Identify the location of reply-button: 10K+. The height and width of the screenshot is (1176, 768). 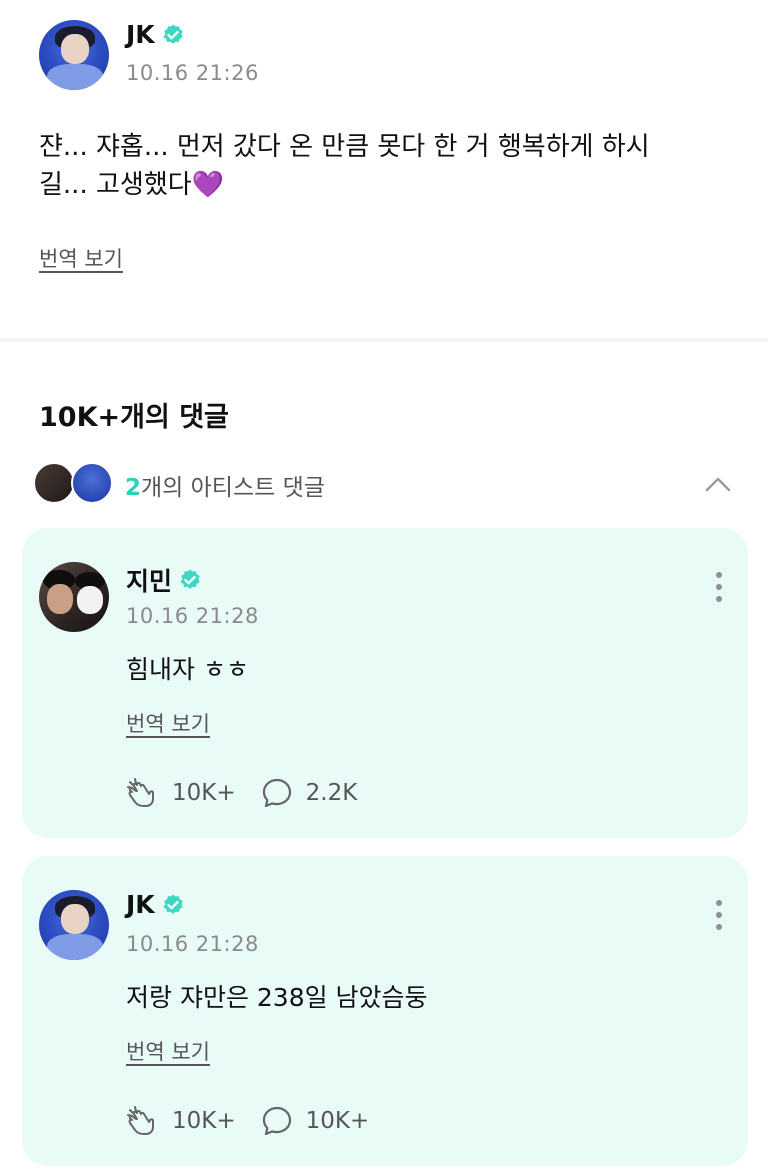
(315, 1121).